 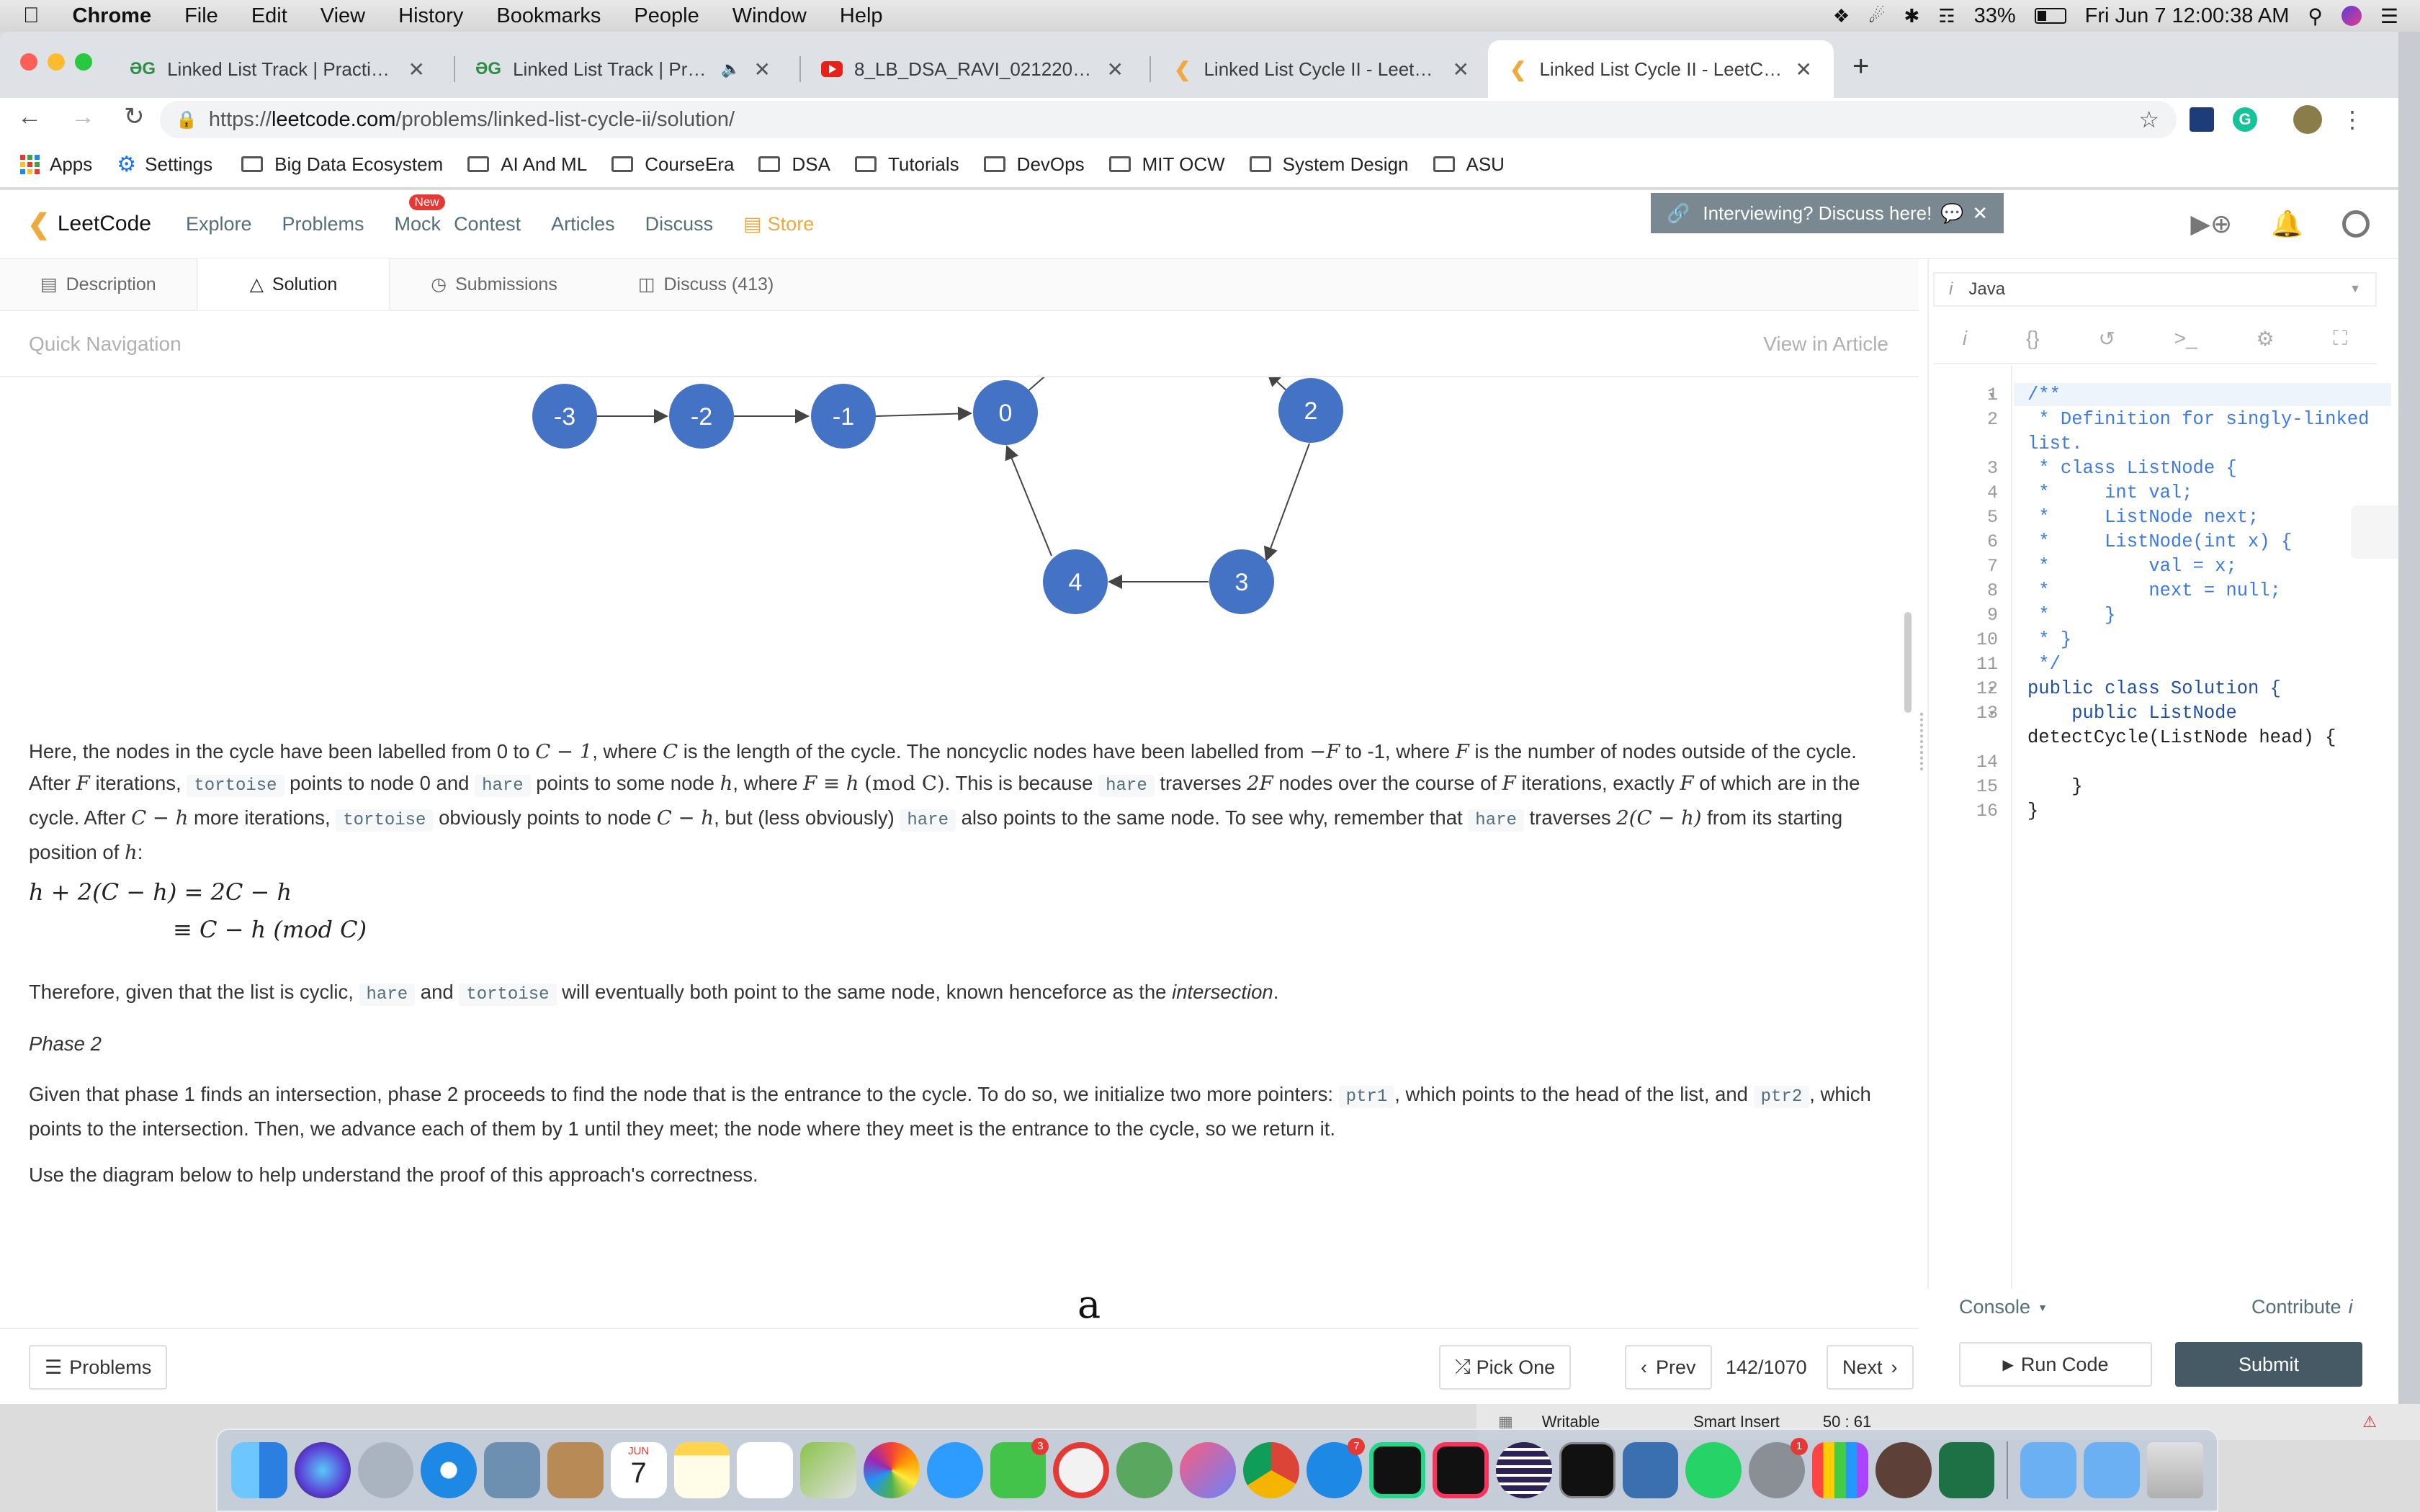 I want to click on menu-people: People, so click(x=666, y=16).